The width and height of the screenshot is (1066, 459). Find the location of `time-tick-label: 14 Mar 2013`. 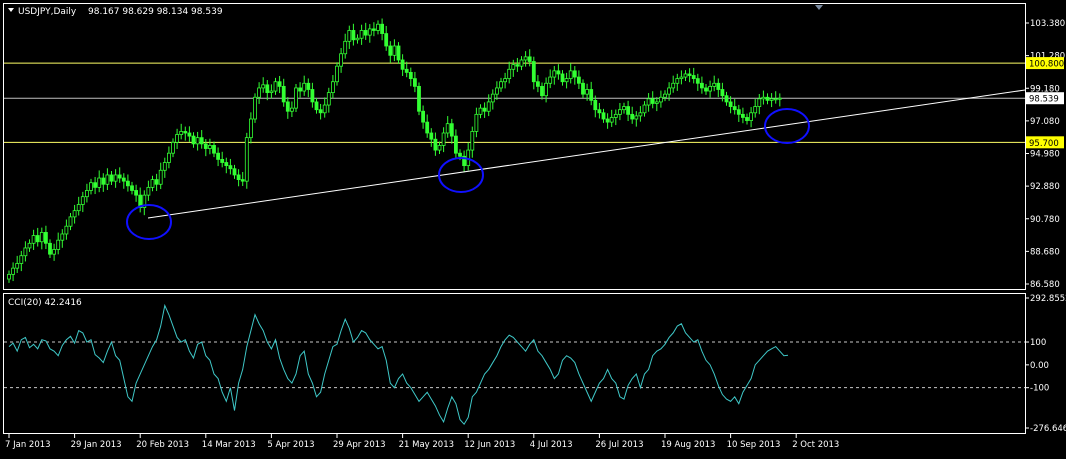

time-tick-label: 14 Mar 2013 is located at coordinates (229, 445).